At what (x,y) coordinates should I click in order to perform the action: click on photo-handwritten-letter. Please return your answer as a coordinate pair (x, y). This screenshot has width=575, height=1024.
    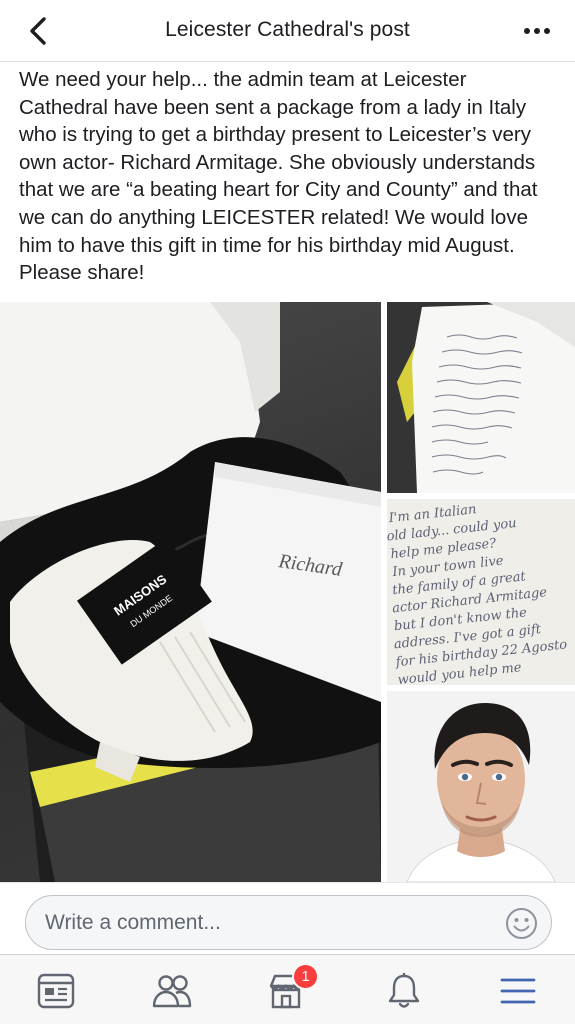
    Looking at the image, I should click on (481, 397).